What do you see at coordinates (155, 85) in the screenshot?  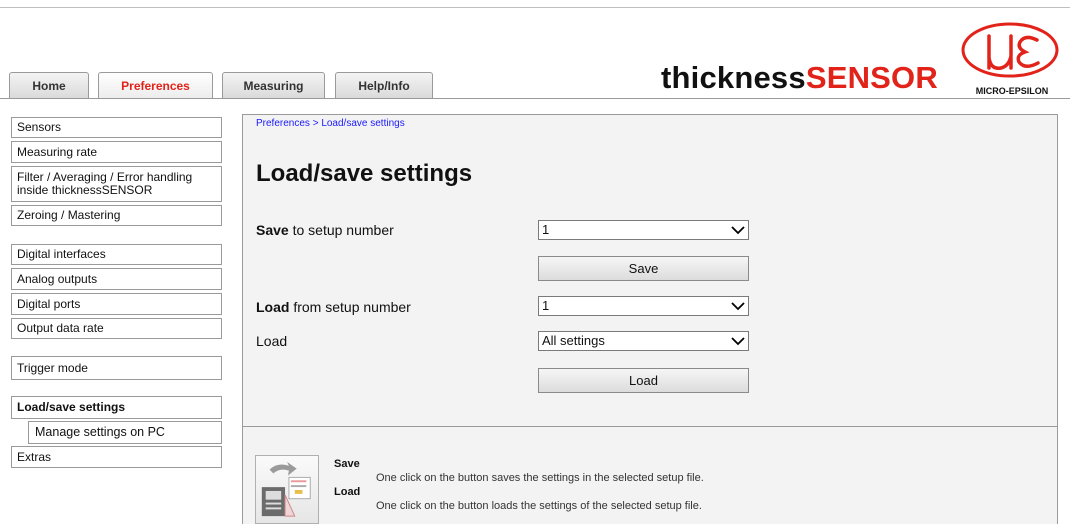 I see `tab-preferences: Preferences` at bounding box center [155, 85].